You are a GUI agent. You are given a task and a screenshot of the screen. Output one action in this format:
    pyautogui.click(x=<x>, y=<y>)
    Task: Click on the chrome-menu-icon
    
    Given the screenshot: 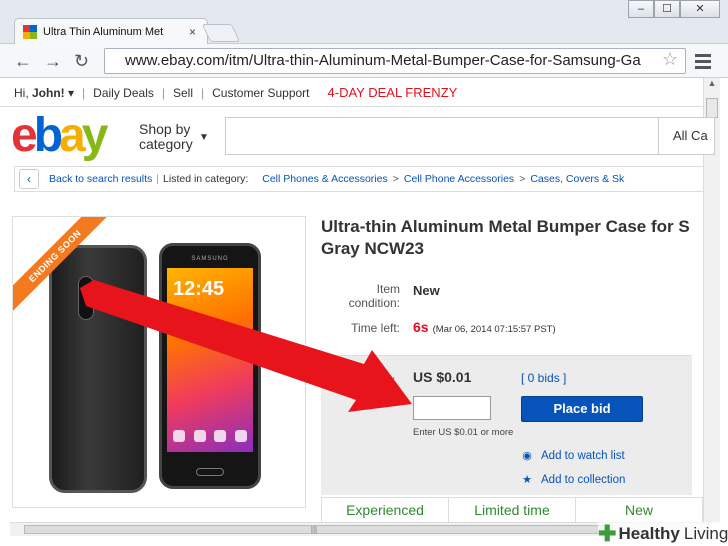 What is the action you would take?
    pyautogui.click(x=703, y=63)
    